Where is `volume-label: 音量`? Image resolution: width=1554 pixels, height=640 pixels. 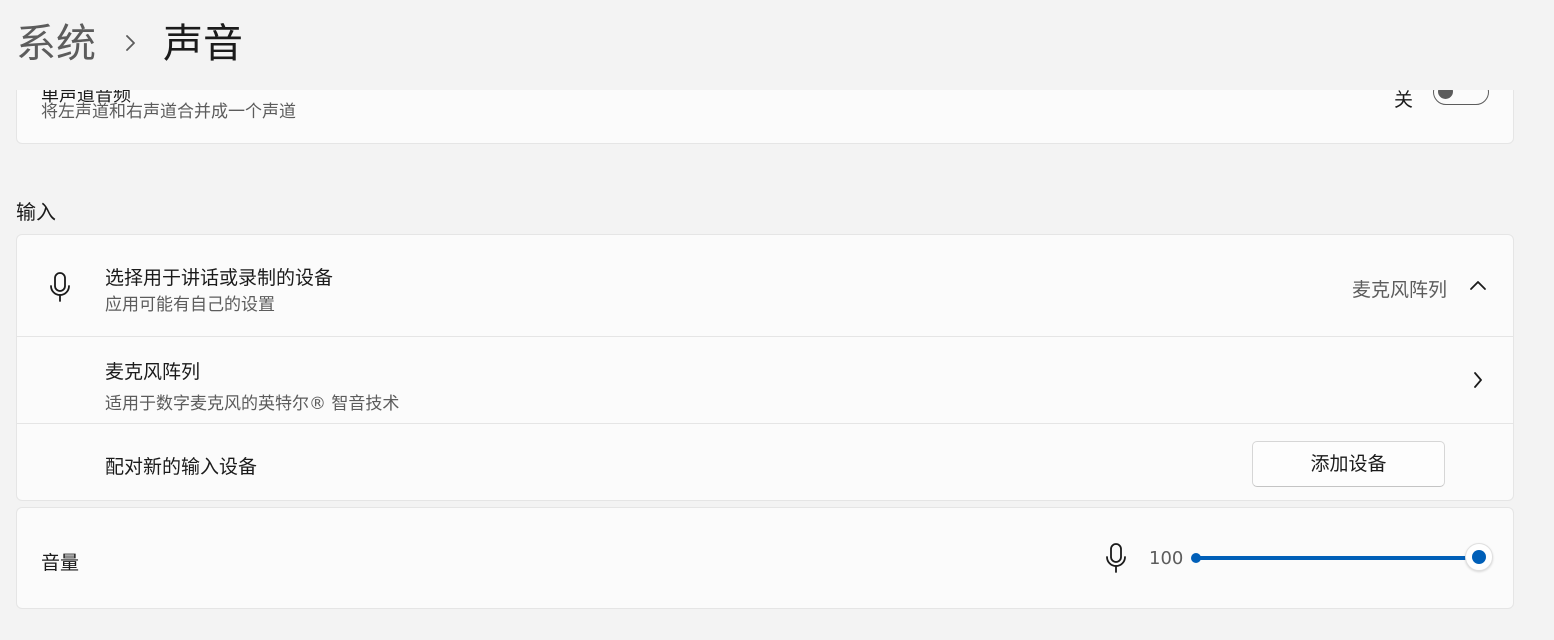
volume-label: 音量 is located at coordinates (60, 563).